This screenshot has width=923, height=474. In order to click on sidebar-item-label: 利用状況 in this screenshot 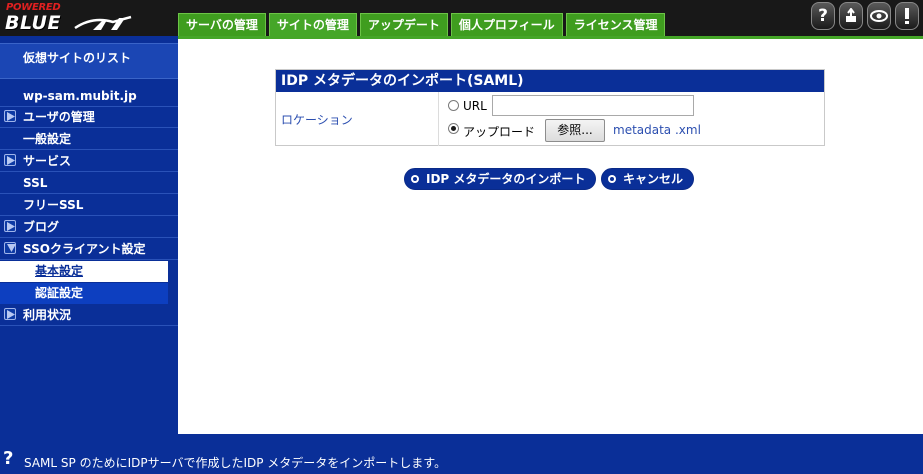, I will do `click(47, 315)`.